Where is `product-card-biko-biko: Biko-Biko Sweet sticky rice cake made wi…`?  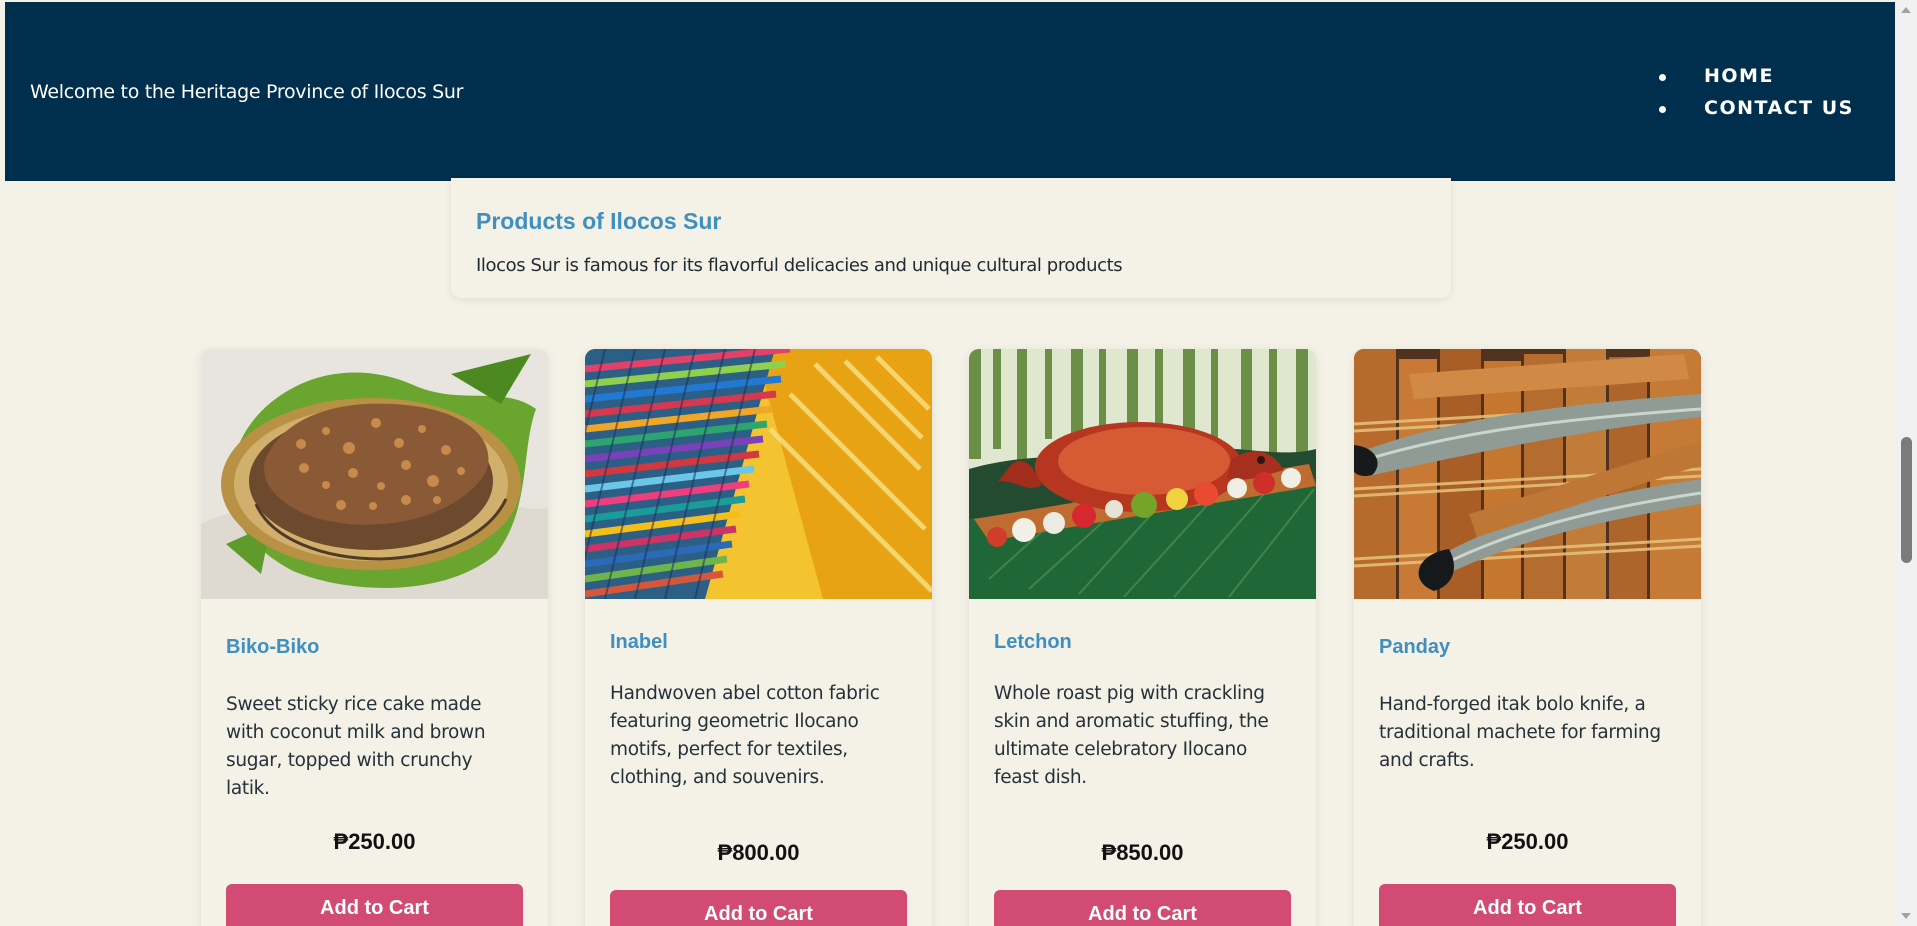 product-card-biko-biko: Biko-Biko Sweet sticky rice cake made wi… is located at coordinates (374, 637).